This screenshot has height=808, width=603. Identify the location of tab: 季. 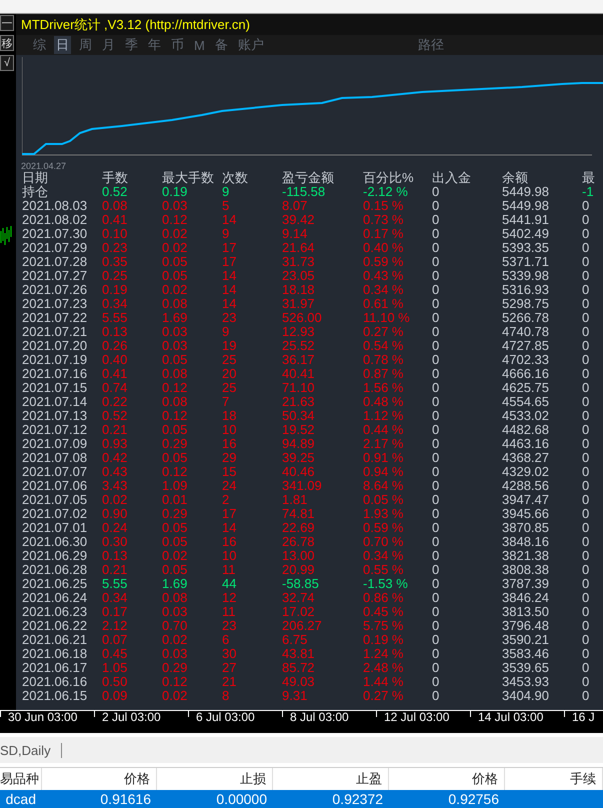
(131, 45).